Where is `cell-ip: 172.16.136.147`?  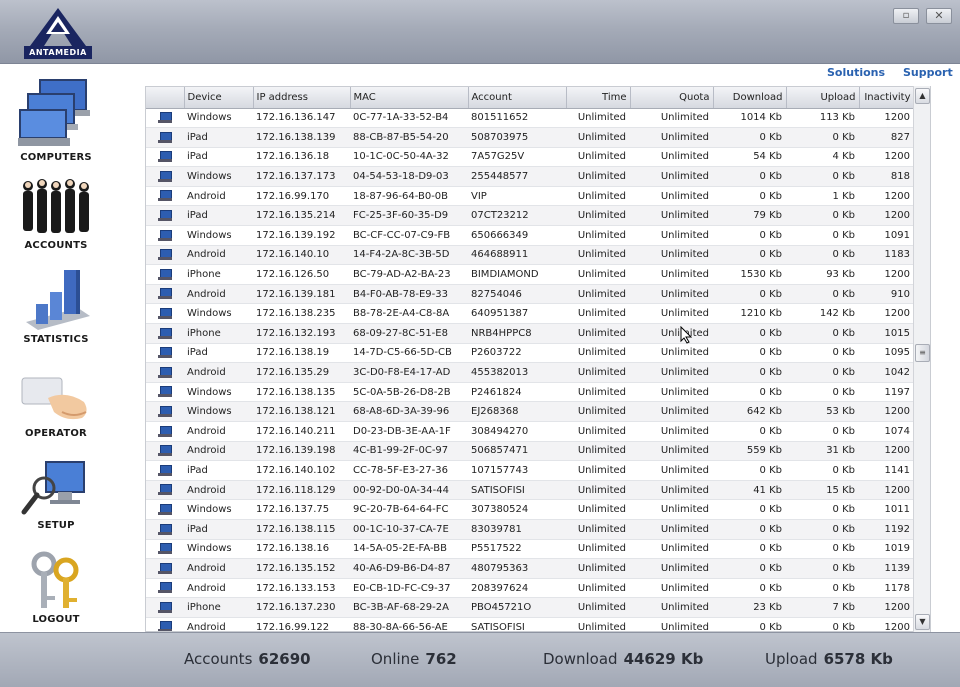 cell-ip: 172.16.136.147 is located at coordinates (301, 118).